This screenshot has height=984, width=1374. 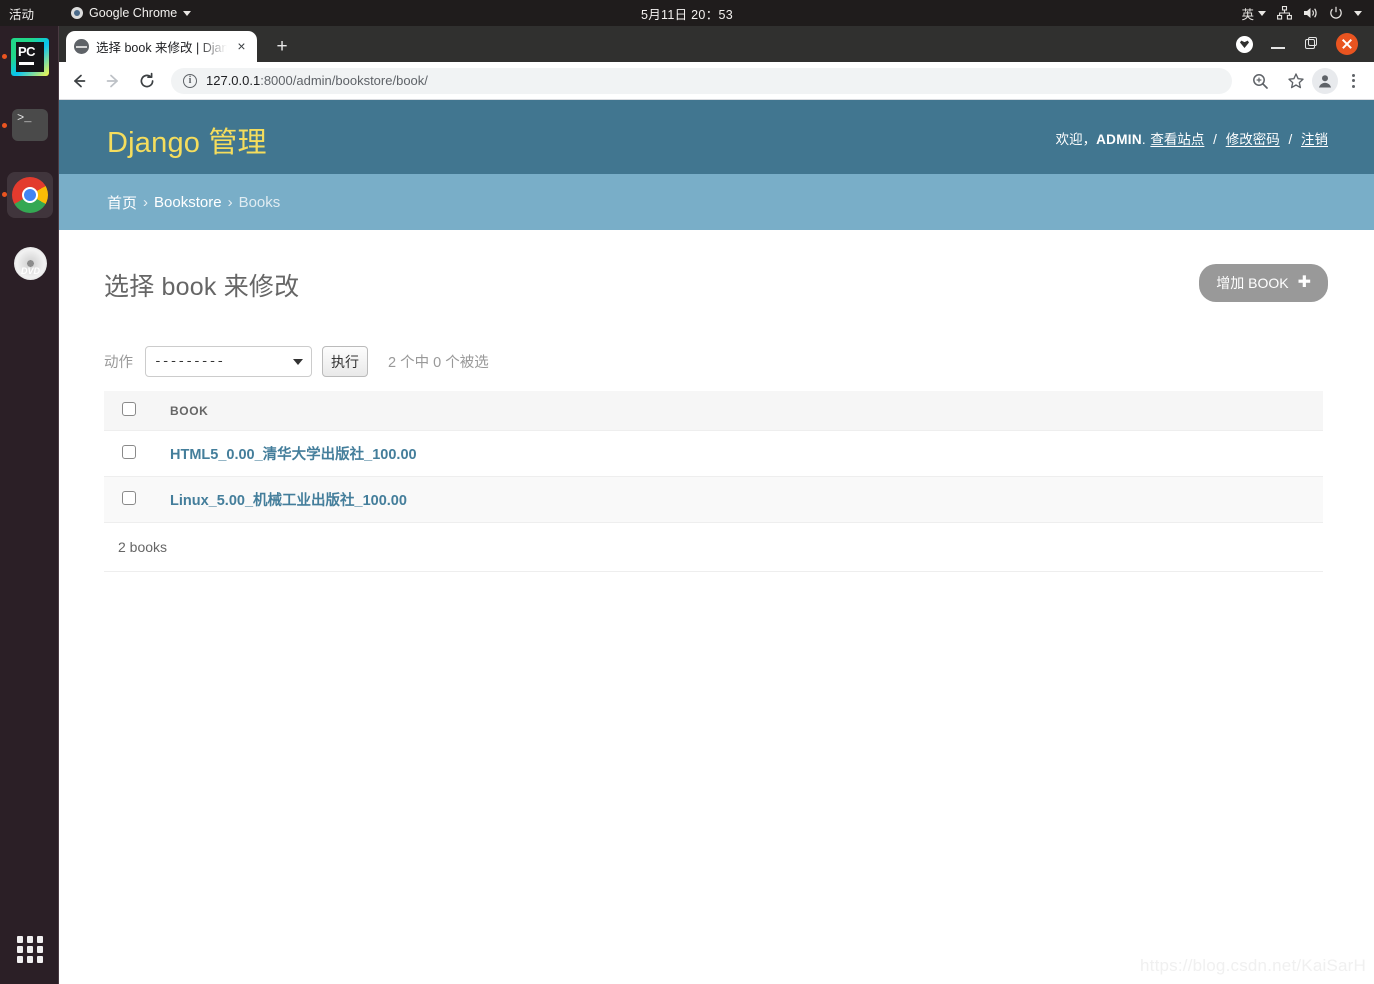 I want to click on zoom-icon, so click(x=1260, y=81).